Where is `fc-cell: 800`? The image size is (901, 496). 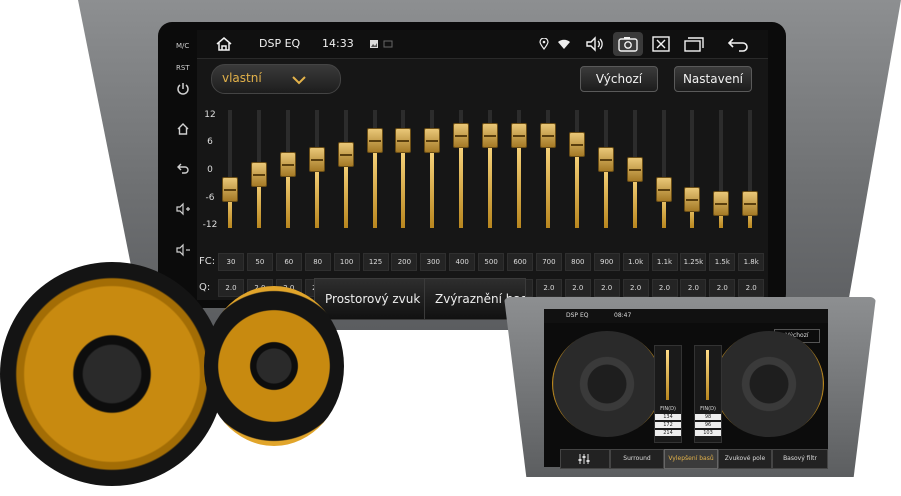
fc-cell: 800 is located at coordinates (577, 262).